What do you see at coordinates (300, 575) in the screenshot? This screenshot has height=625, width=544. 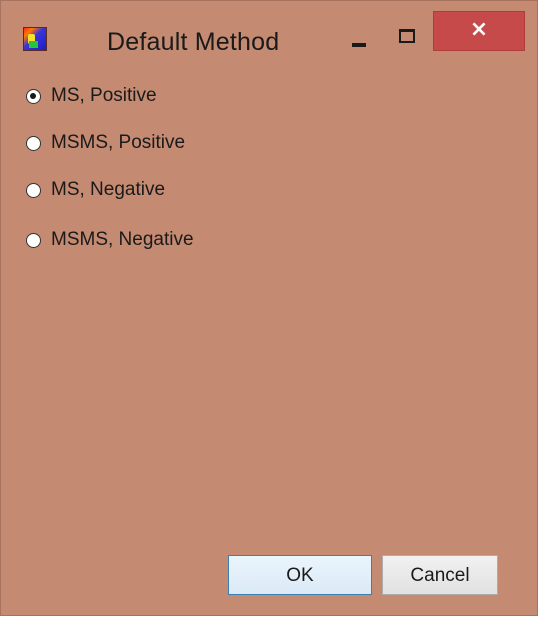 I see `ok-button: OK` at bounding box center [300, 575].